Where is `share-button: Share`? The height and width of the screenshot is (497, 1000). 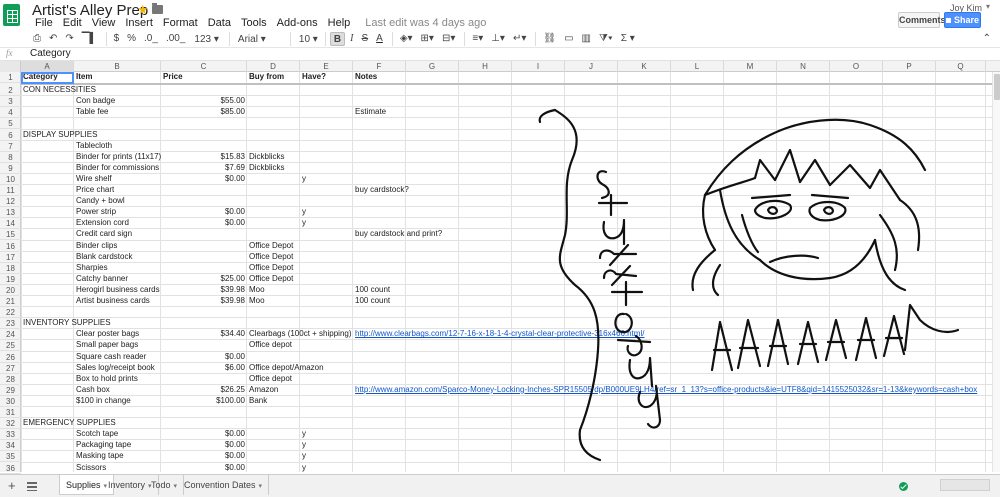 share-button: Share is located at coordinates (962, 20).